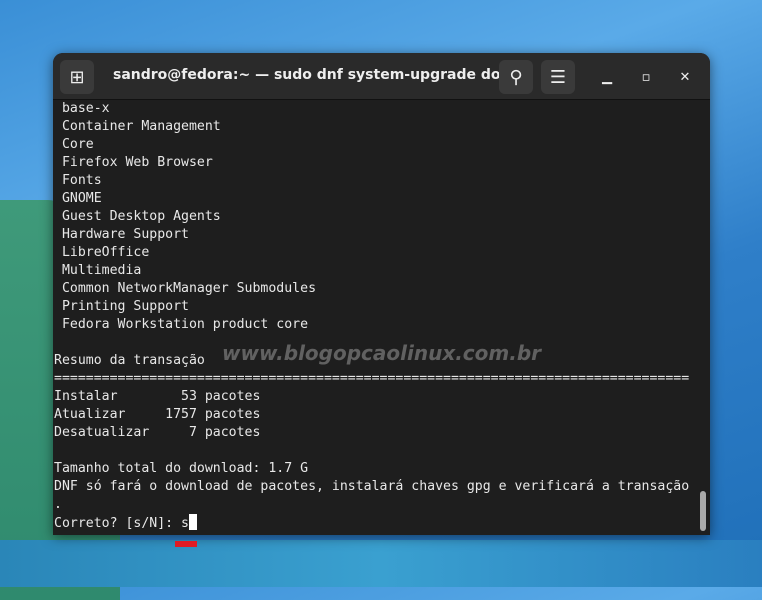  I want to click on watermark: www.blogopcaolinux.com.br, so click(382, 353).